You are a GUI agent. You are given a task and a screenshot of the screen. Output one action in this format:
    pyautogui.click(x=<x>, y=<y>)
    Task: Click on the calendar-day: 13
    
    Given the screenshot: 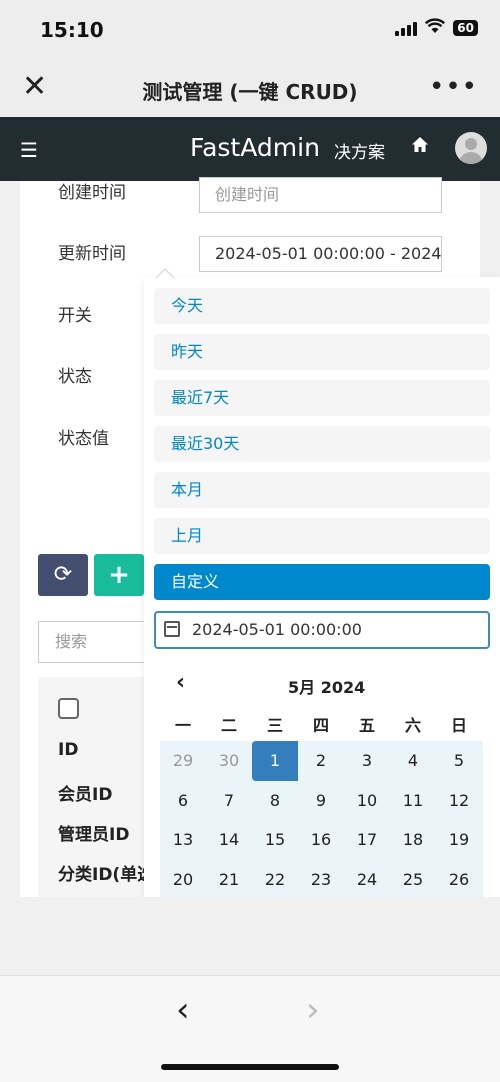 What is the action you would take?
    pyautogui.click(x=183, y=840)
    